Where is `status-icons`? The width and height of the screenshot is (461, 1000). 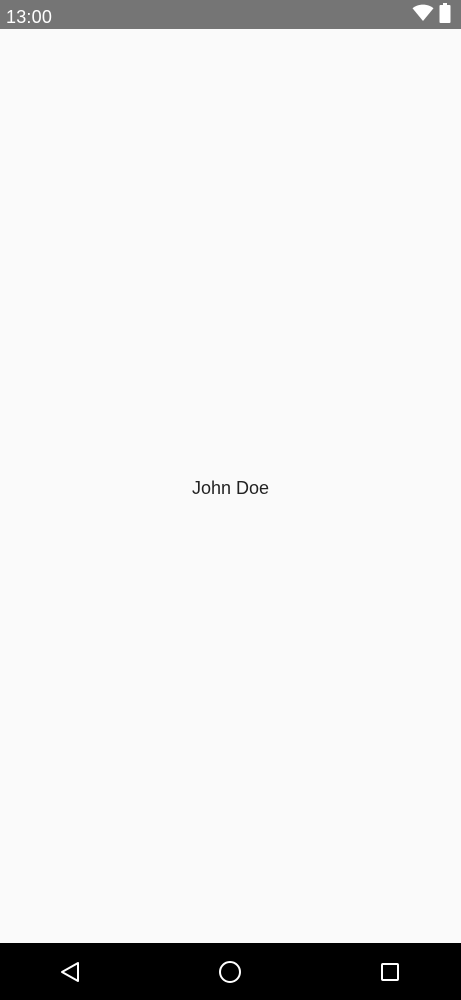
status-icons is located at coordinates (431, 15).